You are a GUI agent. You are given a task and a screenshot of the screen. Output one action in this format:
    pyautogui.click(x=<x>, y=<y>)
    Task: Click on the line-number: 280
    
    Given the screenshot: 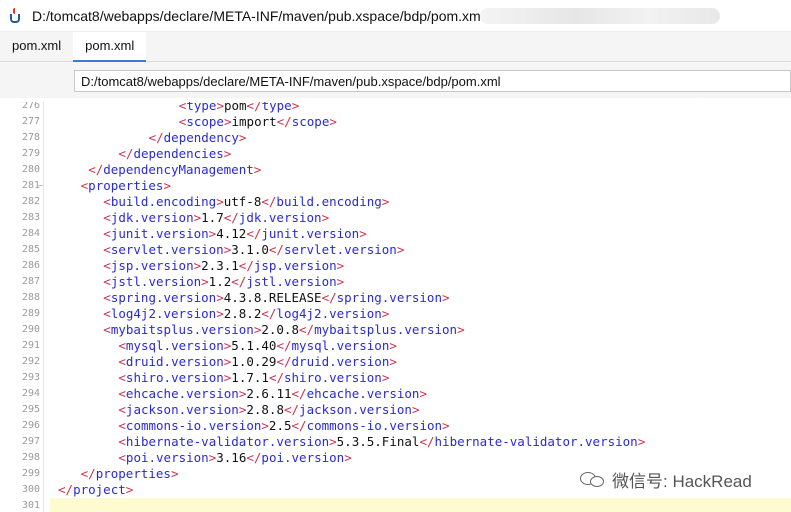 What is the action you would take?
    pyautogui.click(x=30, y=169)
    